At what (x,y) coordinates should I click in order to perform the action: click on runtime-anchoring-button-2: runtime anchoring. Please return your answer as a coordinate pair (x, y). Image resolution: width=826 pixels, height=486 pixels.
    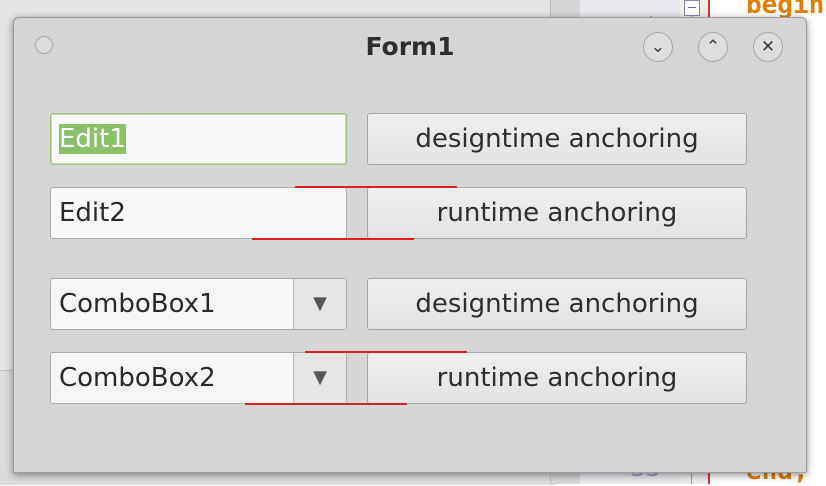
    Looking at the image, I should click on (557, 378).